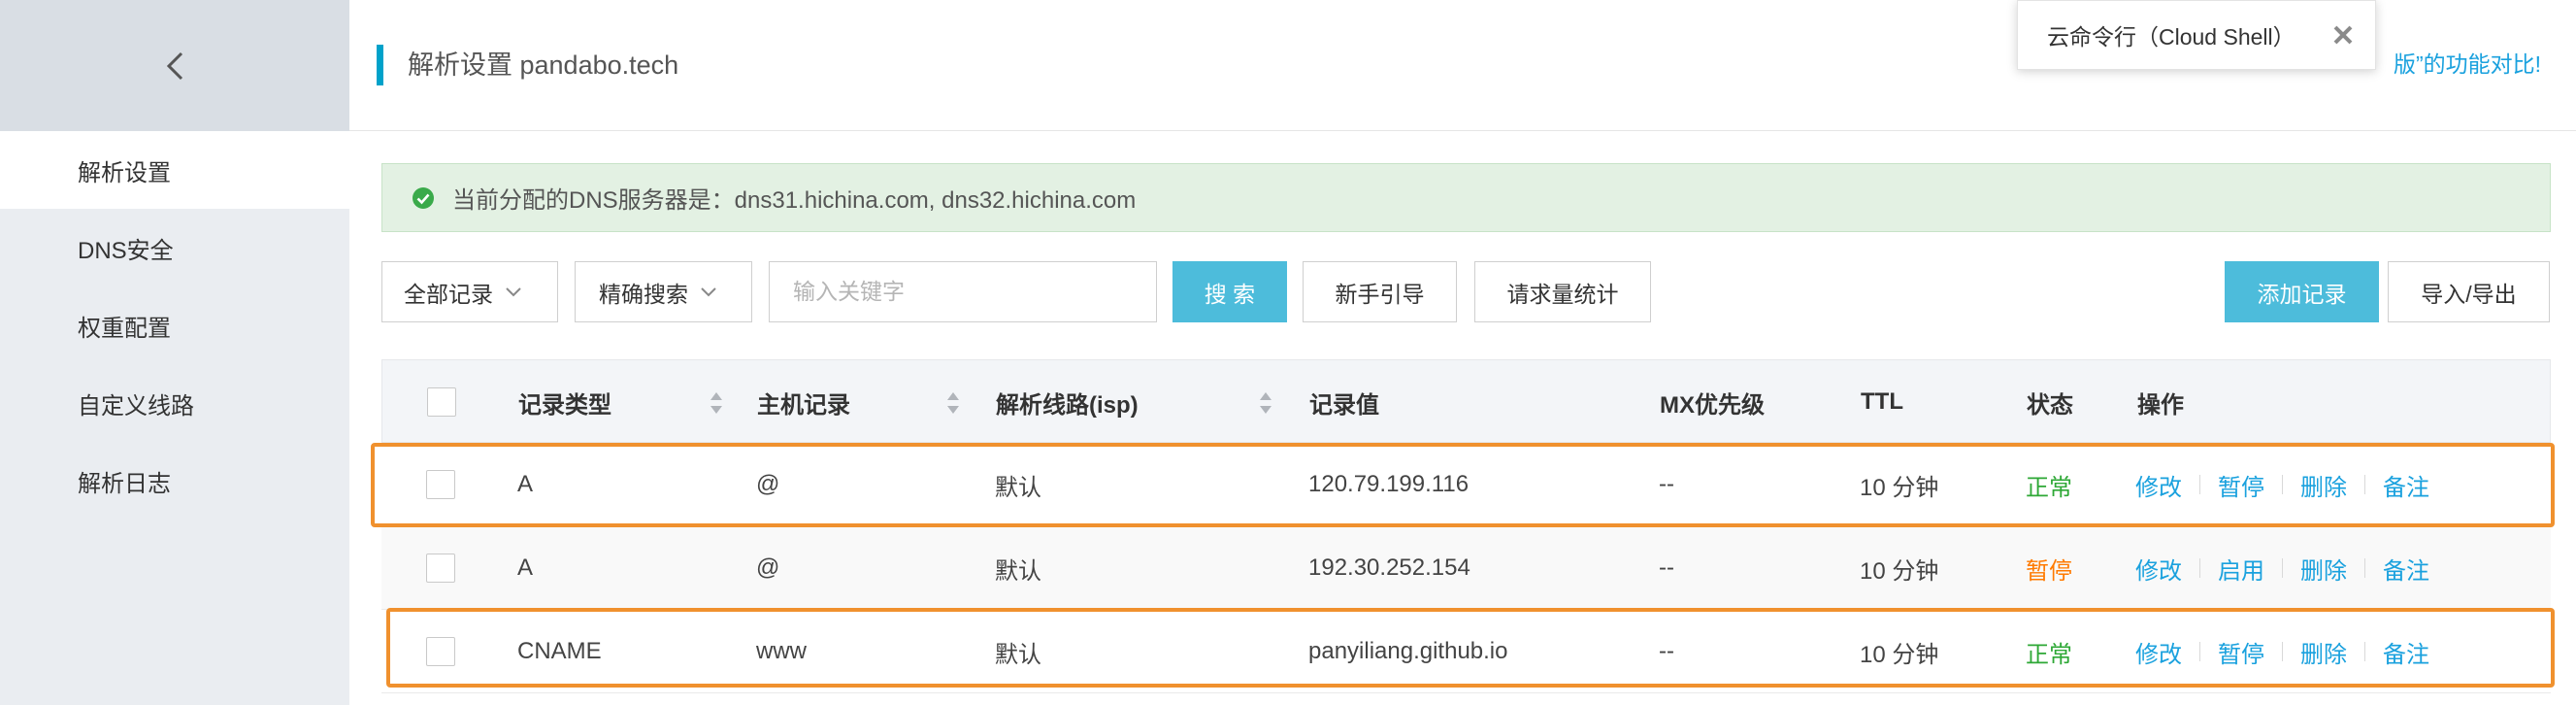 This screenshot has width=2576, height=705. I want to click on back-button, so click(175, 65).